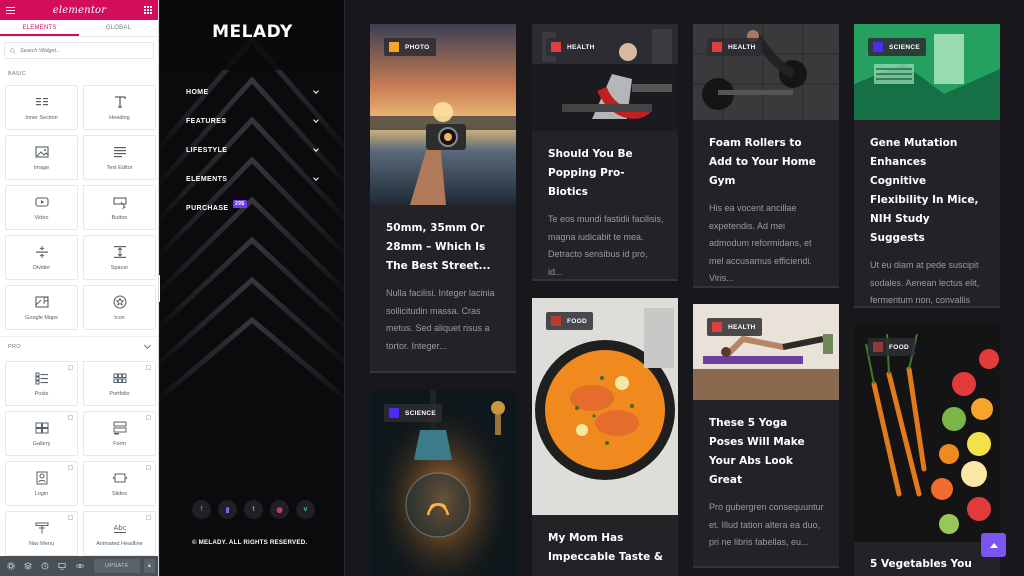  Describe the element at coordinates (149, 566) in the screenshot. I see `update-options-caret-icon: ▲` at that location.